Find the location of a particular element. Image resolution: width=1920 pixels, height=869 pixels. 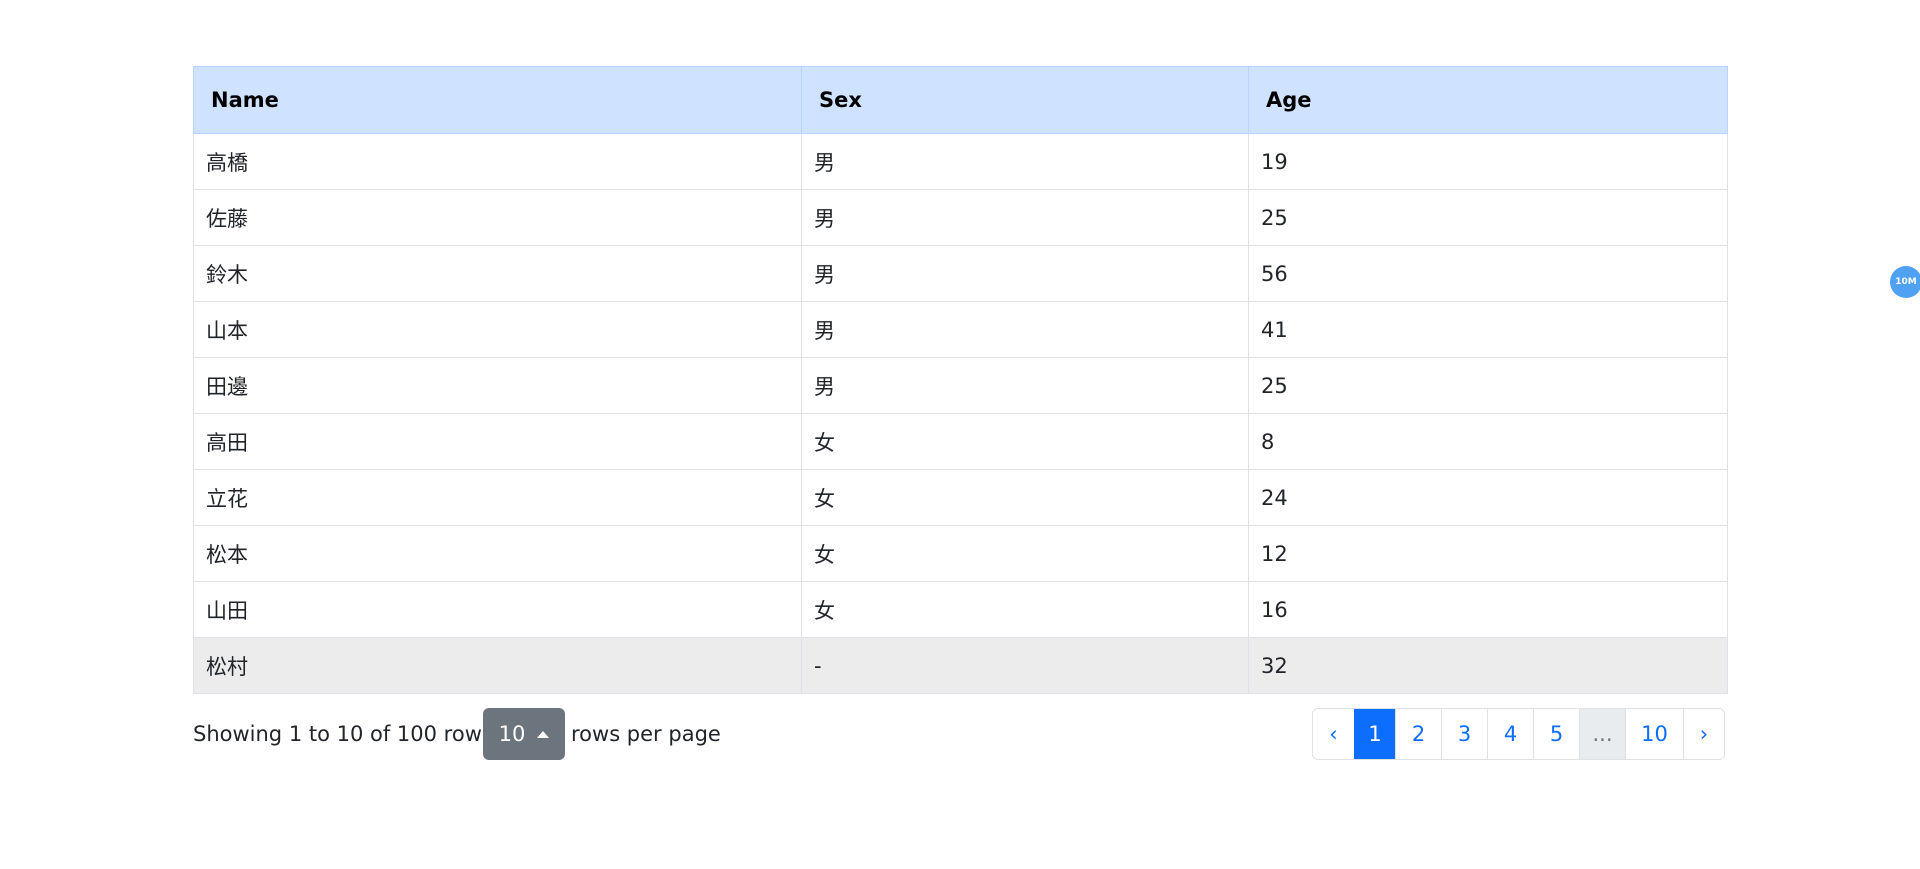

cell-age: 16 is located at coordinates (1488, 609).